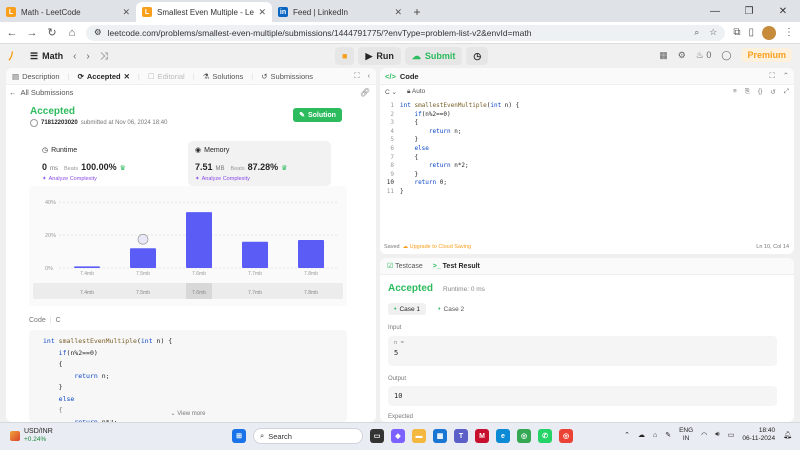 The height and width of the screenshot is (450, 800). I want to click on back-icon: ←, so click(12, 33).